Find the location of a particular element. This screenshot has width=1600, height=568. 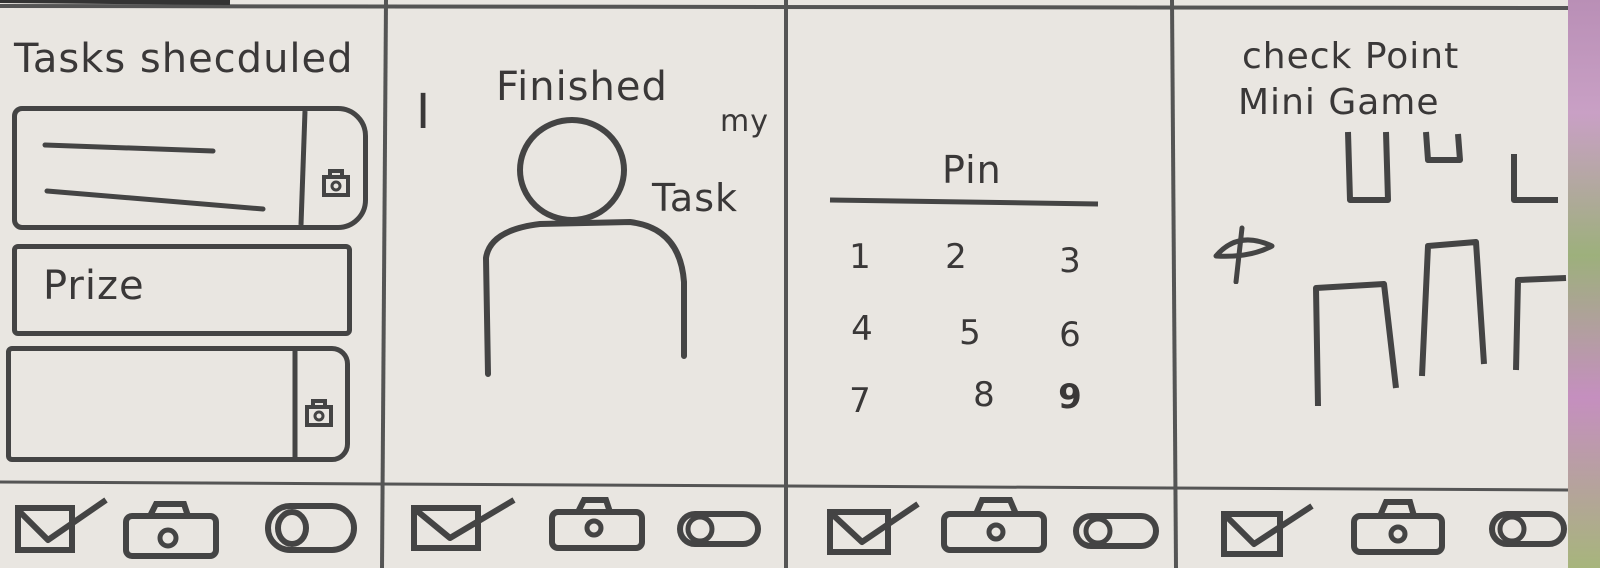

pin-key-6: 6 is located at coordinates (1070, 335).